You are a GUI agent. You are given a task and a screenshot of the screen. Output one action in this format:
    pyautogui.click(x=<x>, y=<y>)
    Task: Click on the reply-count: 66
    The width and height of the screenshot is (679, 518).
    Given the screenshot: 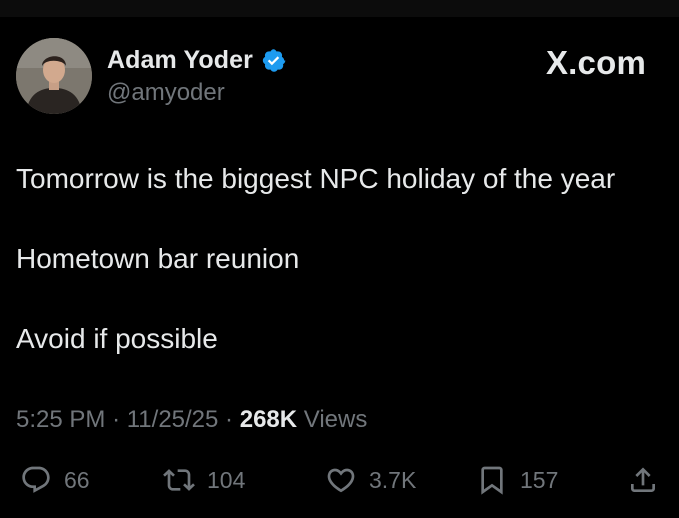 What is the action you would take?
    pyautogui.click(x=77, y=479)
    